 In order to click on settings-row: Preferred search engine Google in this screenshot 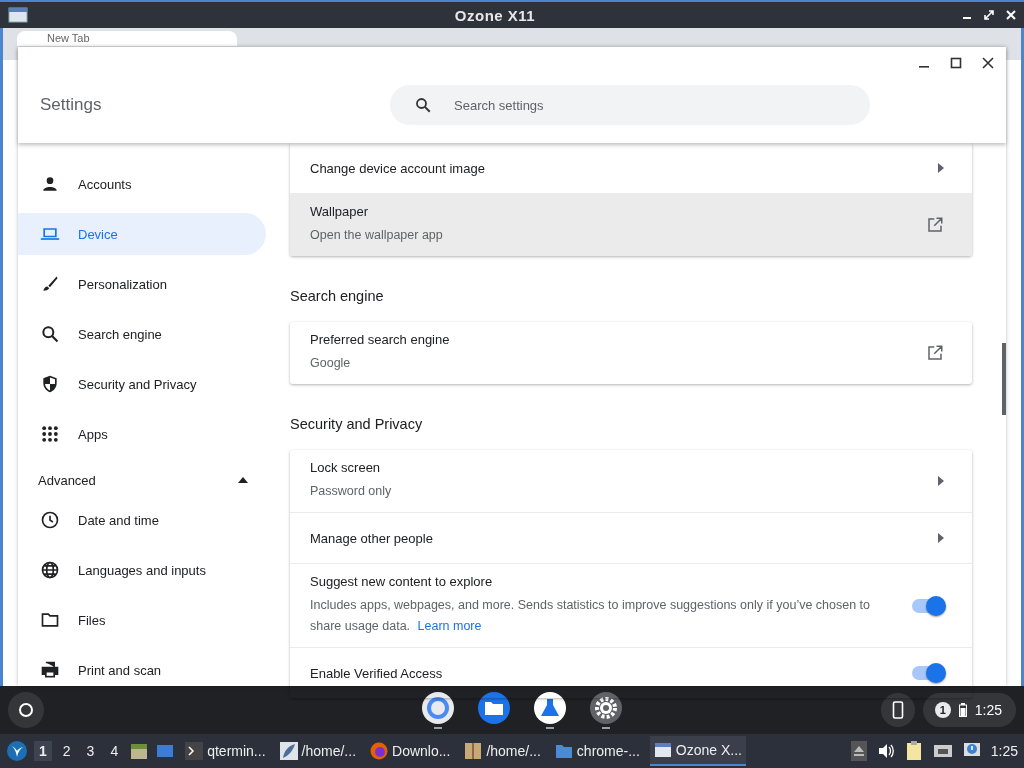, I will do `click(631, 353)`.